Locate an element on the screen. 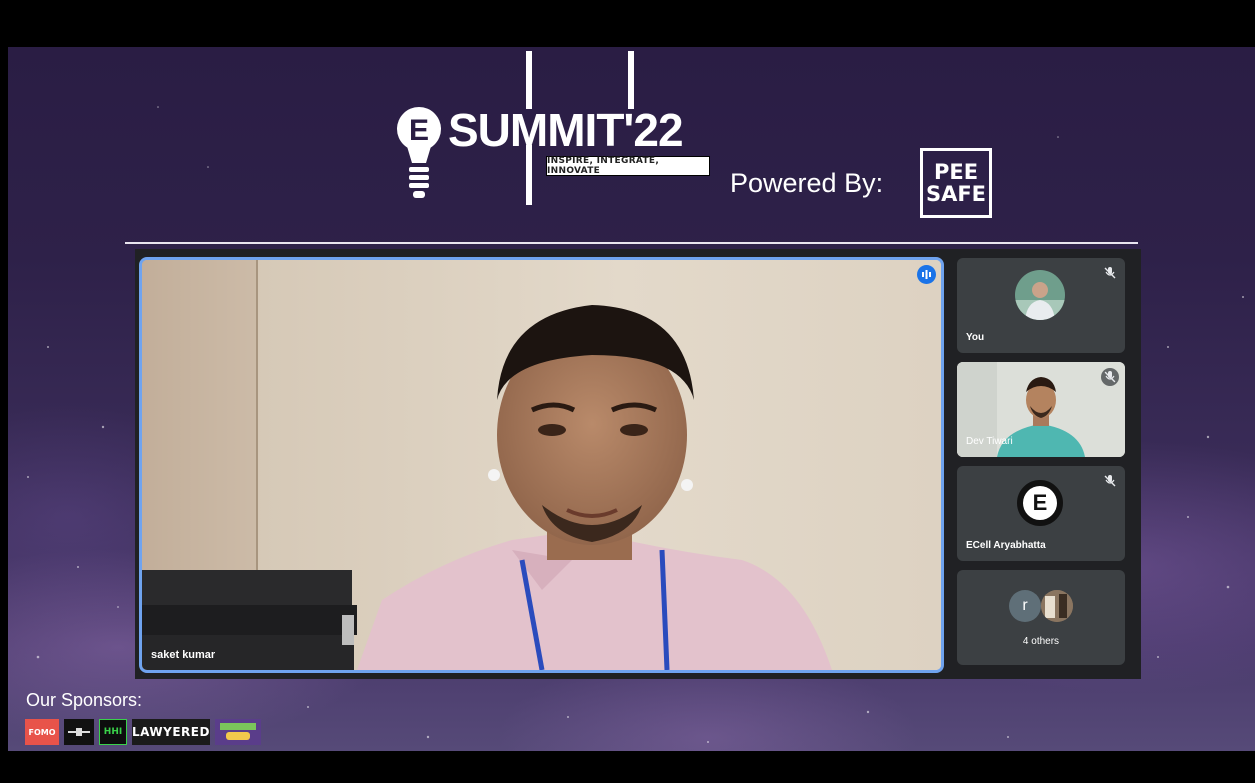 This screenshot has width=1255, height=783. participant-name: Dev Tiwari is located at coordinates (989, 441).